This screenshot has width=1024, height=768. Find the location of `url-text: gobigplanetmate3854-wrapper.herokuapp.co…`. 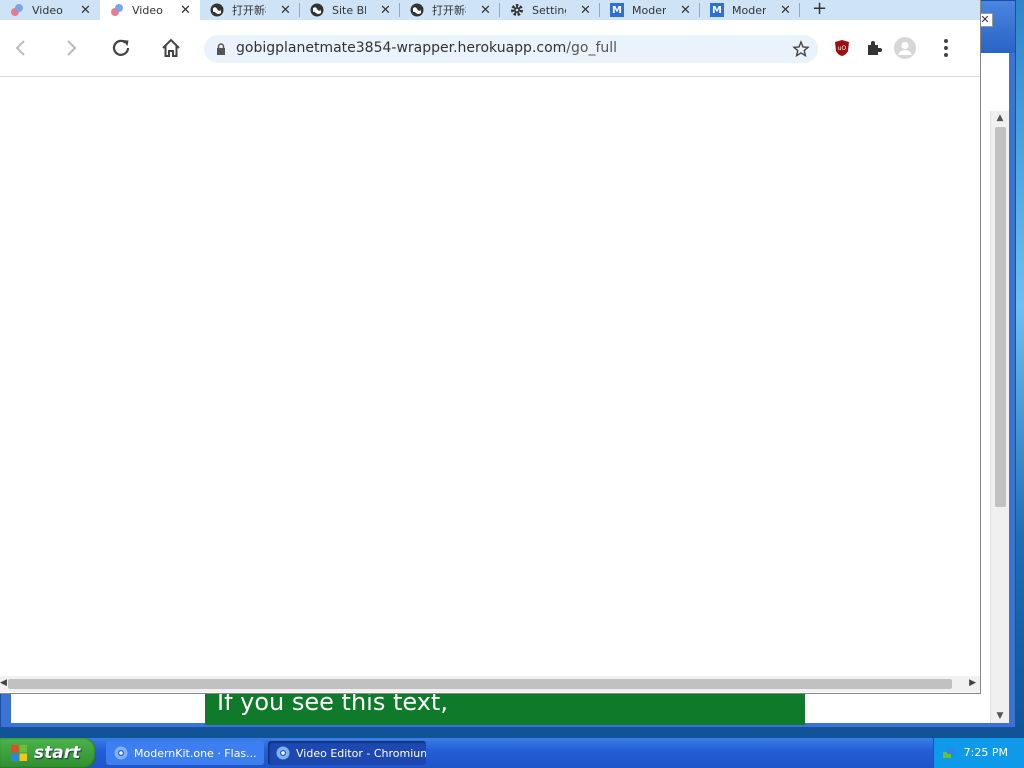

url-text: gobigplanetmate3854-wrapper.herokuapp.co… is located at coordinates (426, 48).